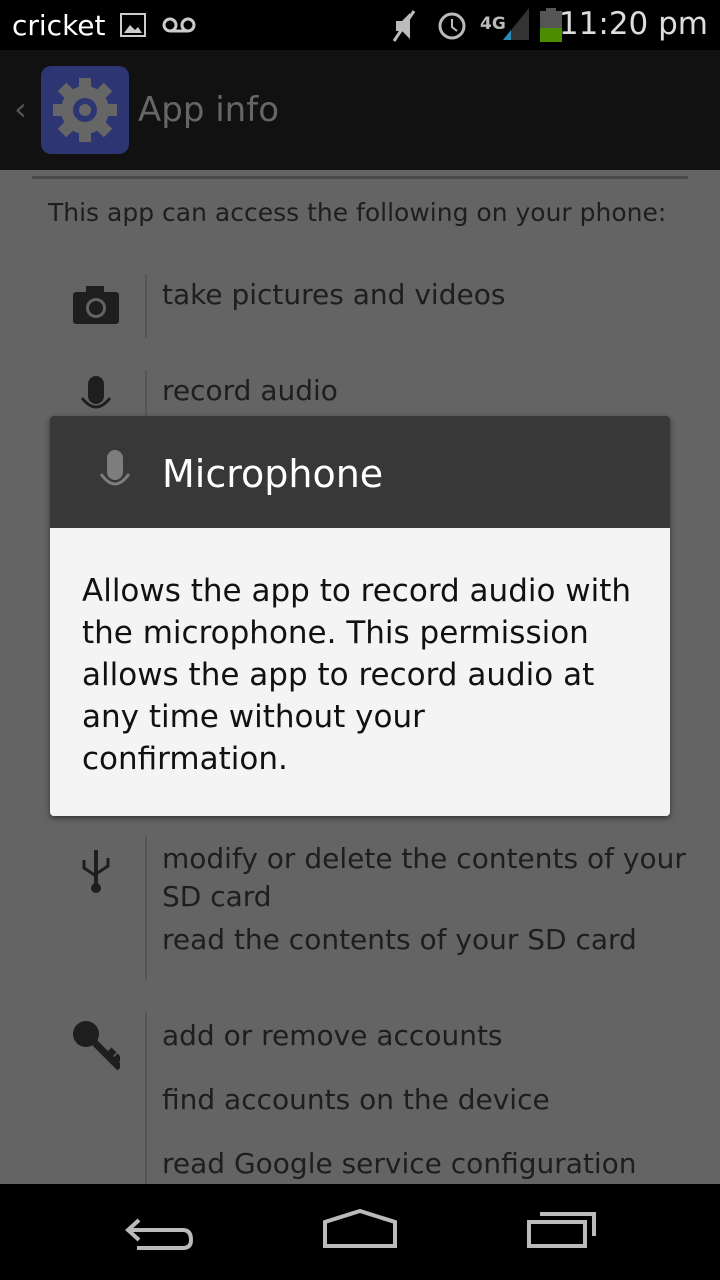  What do you see at coordinates (59, 25) in the screenshot?
I see `carrier-name: cricket` at bounding box center [59, 25].